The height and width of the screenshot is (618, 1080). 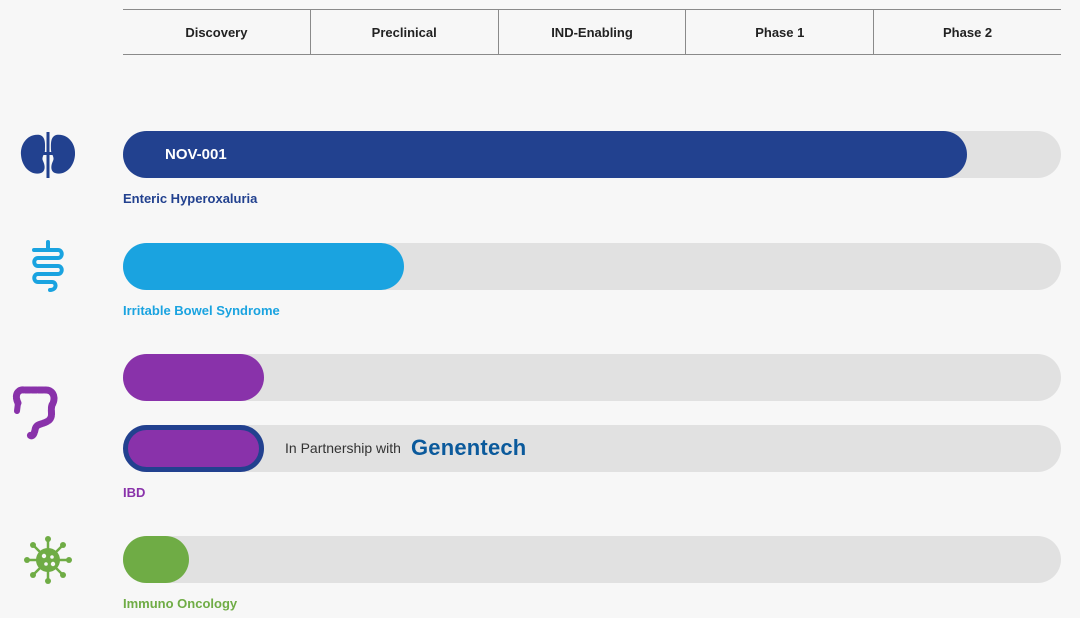 What do you see at coordinates (403, 32) in the screenshot?
I see `phase-preclinical: Preclinical` at bounding box center [403, 32].